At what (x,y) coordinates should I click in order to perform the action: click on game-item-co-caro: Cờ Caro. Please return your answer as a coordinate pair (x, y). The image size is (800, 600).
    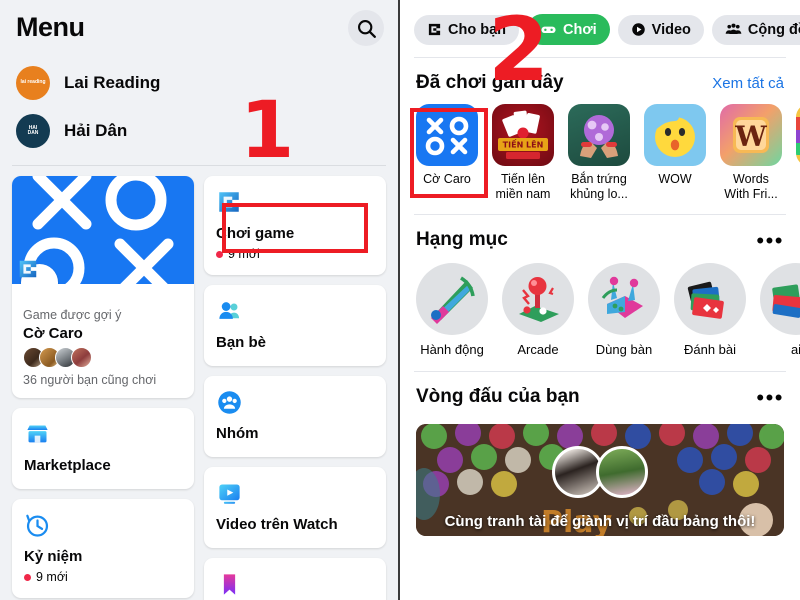
    Looking at the image, I should click on (447, 153).